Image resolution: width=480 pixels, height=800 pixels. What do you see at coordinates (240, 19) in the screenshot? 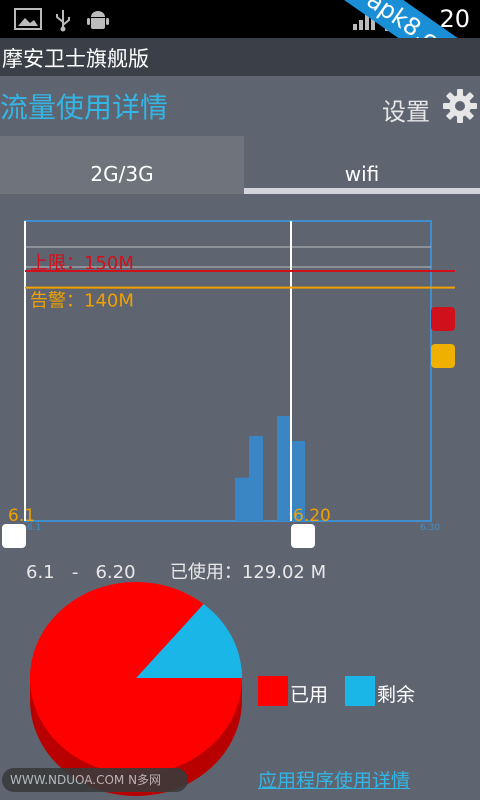
I see `status-bar: 20 apk8.com` at bounding box center [240, 19].